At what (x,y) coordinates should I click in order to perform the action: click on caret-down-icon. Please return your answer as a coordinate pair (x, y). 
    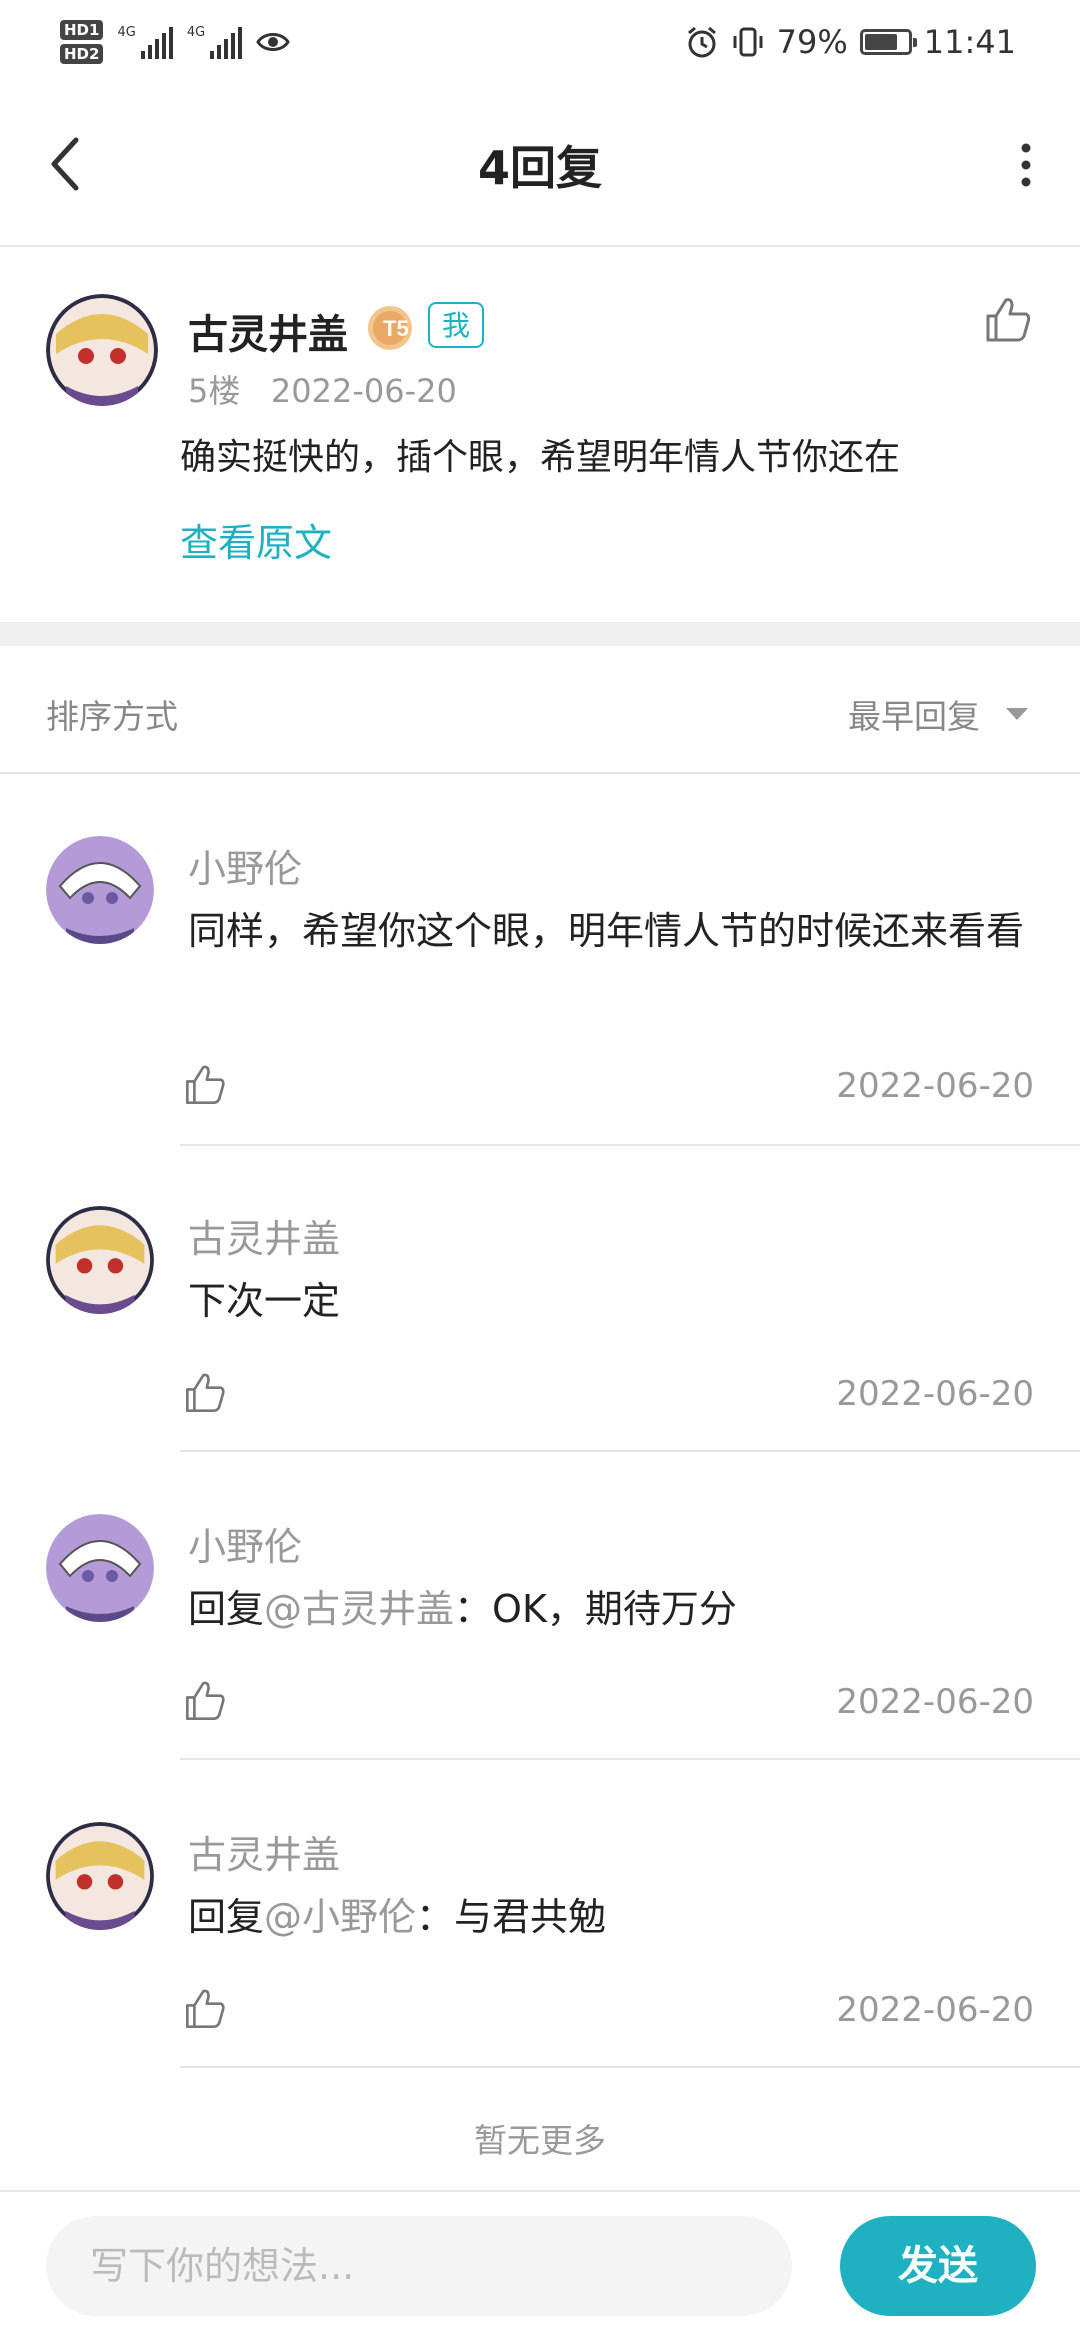
    Looking at the image, I should click on (1017, 714).